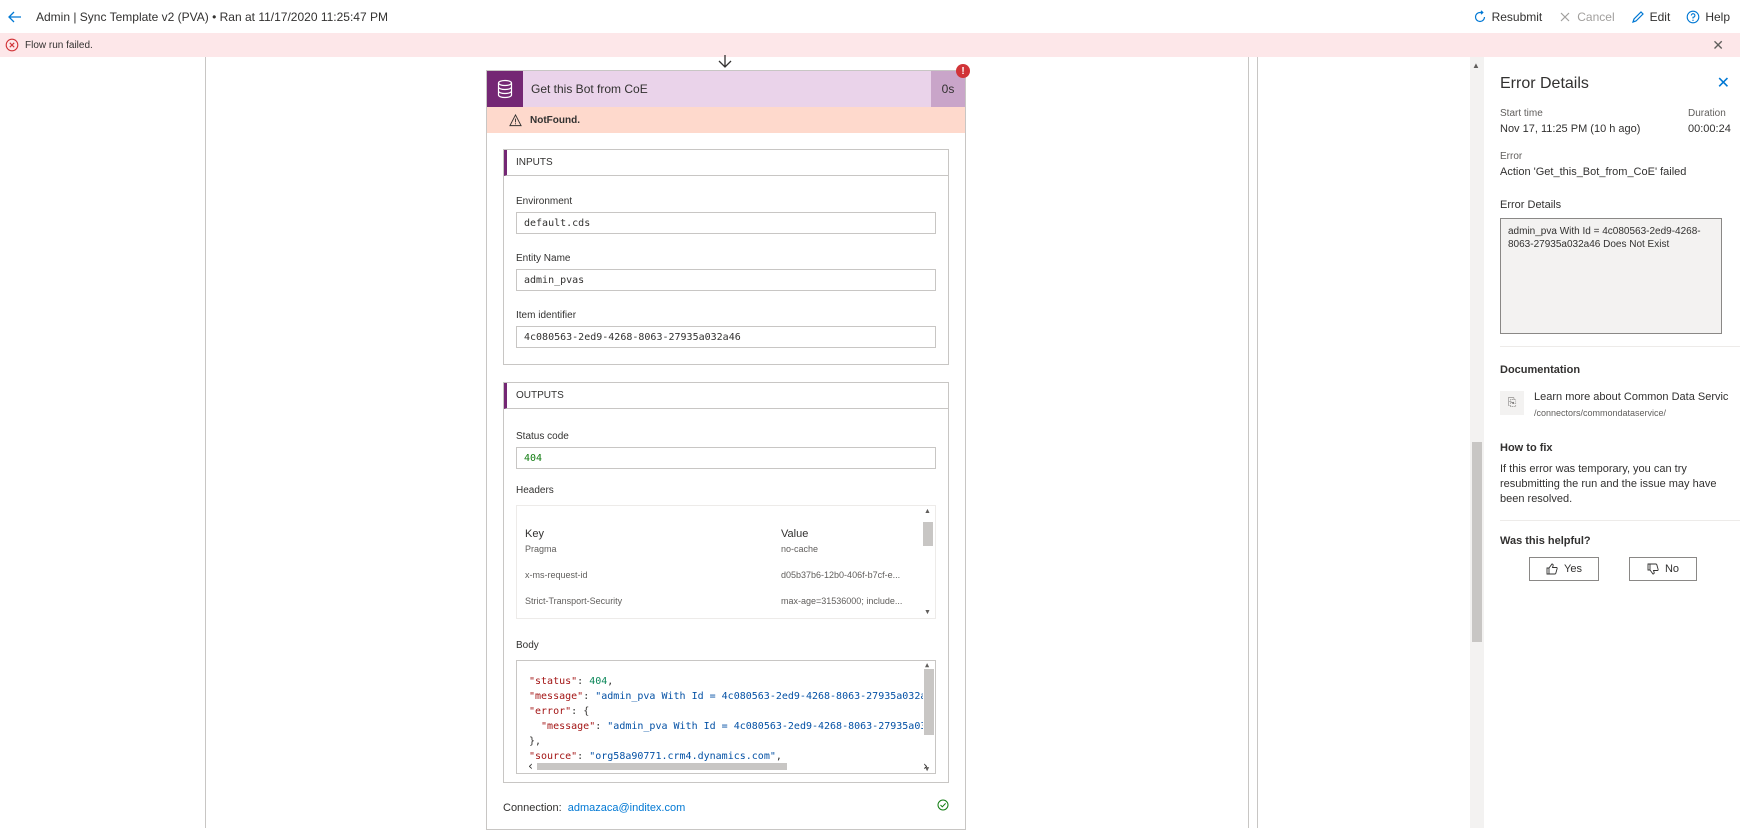 The height and width of the screenshot is (830, 1740). I want to click on back-arrow-icon, so click(15, 16).